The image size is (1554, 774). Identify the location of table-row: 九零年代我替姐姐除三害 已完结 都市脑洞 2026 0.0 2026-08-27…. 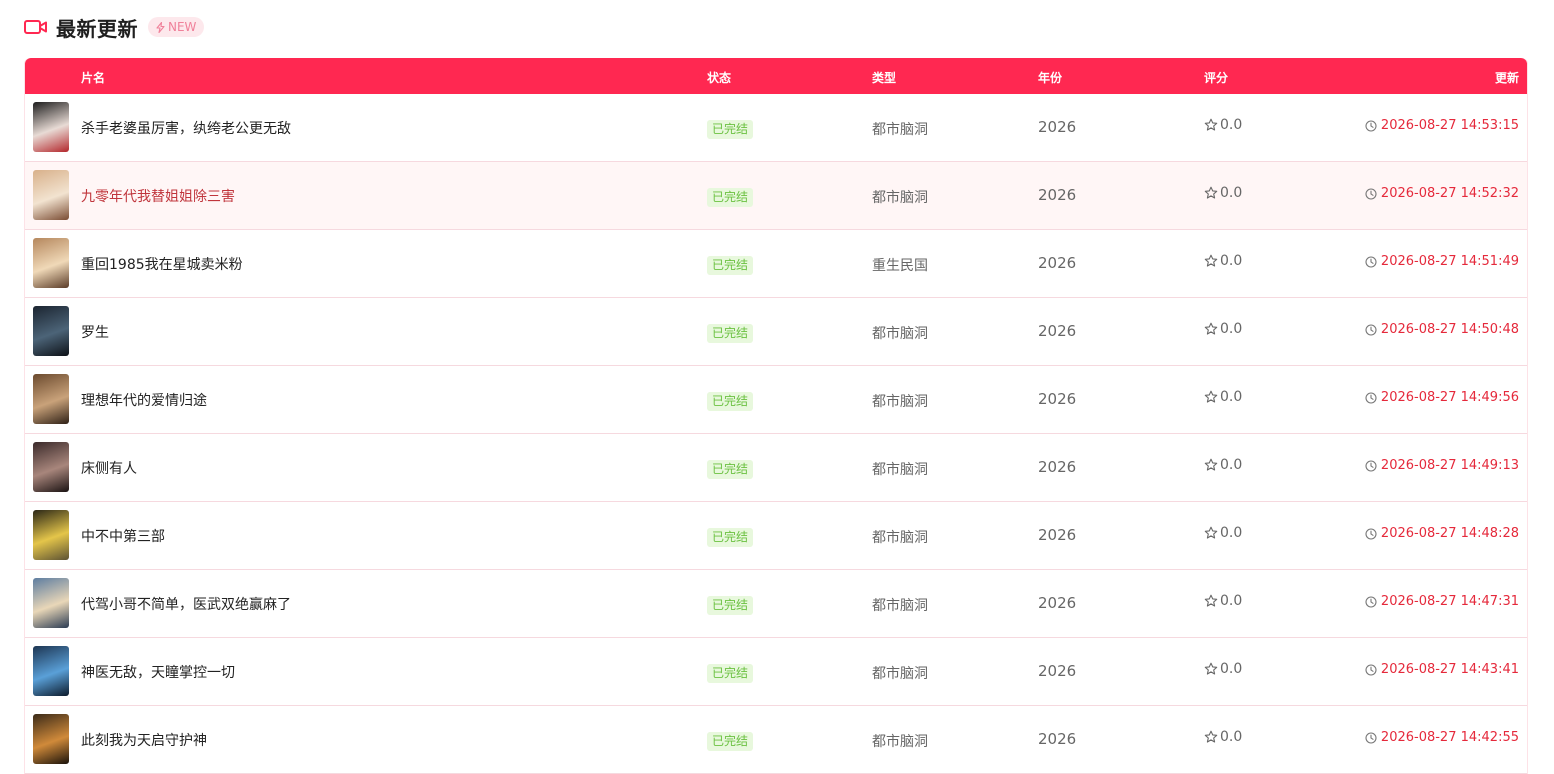
(776, 196).